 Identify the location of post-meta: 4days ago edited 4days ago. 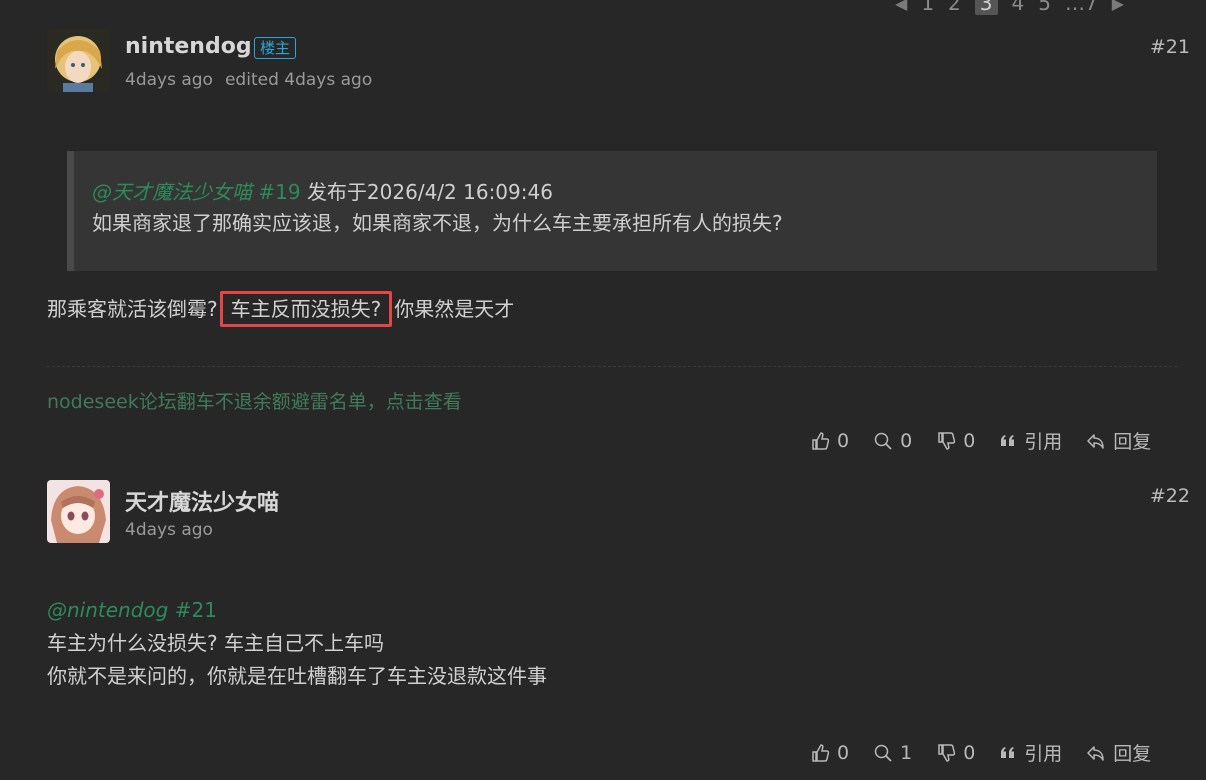
(254, 80).